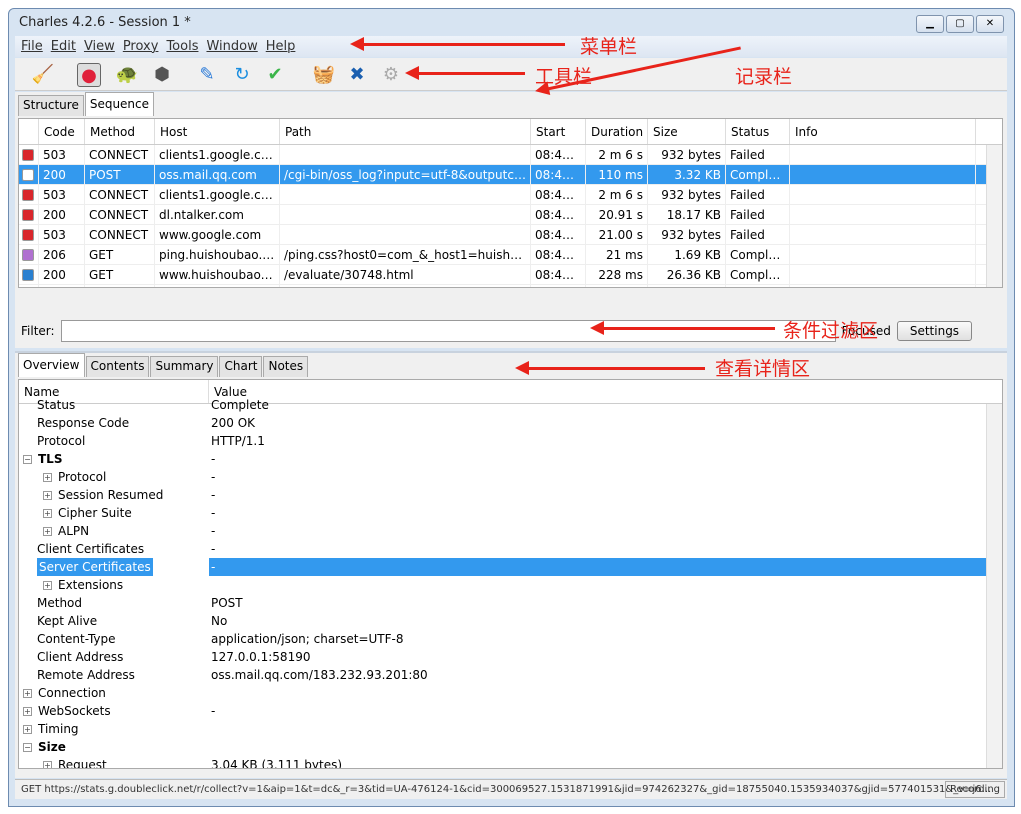 This screenshot has height=814, width=1021. What do you see at coordinates (217, 131) in the screenshot?
I see `column-host: Host` at bounding box center [217, 131].